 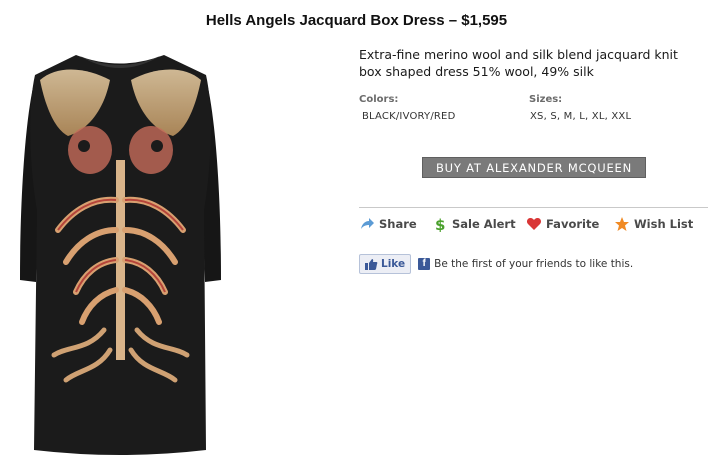 I want to click on favorite-action: Favorite, so click(x=562, y=224).